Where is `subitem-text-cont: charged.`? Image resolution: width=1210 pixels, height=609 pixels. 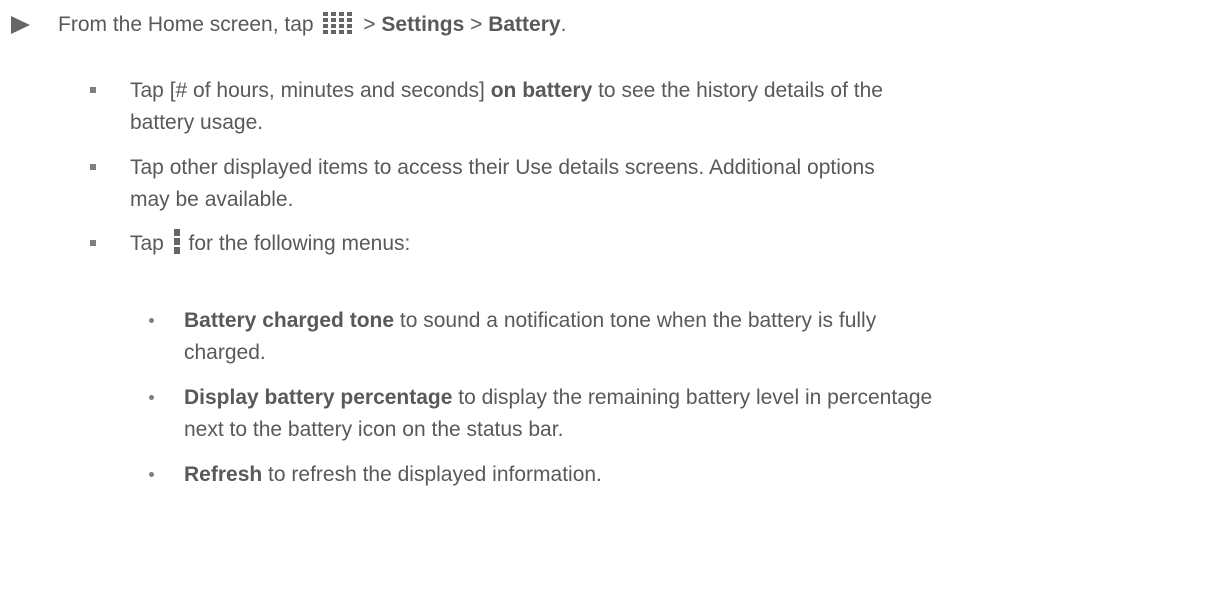
subitem-text-cont: charged. is located at coordinates (225, 352).